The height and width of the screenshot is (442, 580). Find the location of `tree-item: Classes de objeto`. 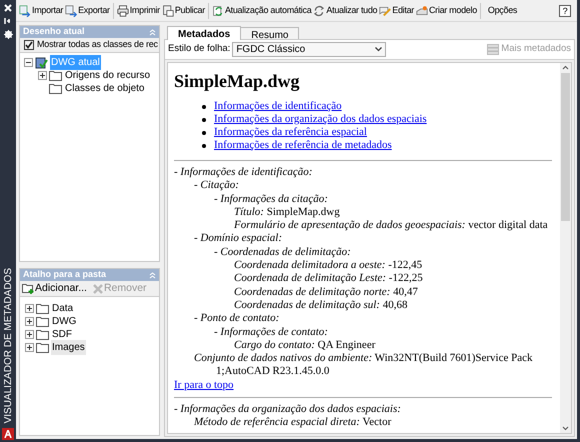

tree-item: Classes de objeto is located at coordinates (105, 88).